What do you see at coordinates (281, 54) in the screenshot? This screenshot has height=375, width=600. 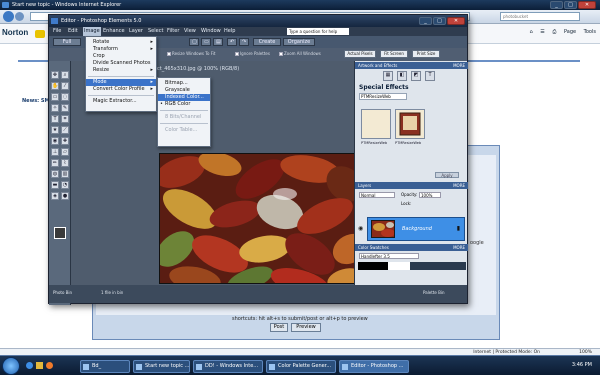 I see `zoom-all-checkbox` at bounding box center [281, 54].